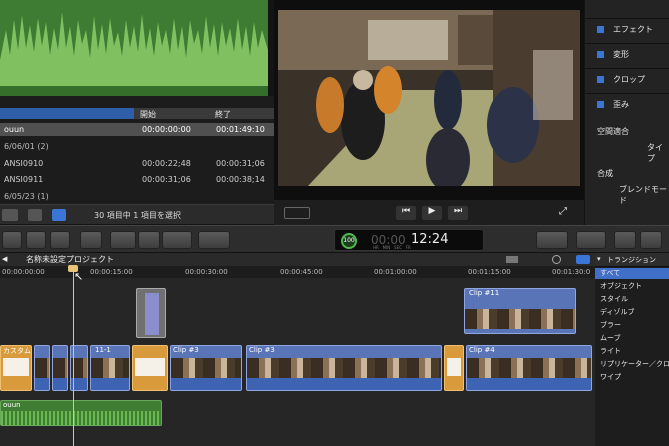 The image size is (669, 446). I want to click on browser-footer: 30 項目中 1 項目を選択, so click(137, 214).